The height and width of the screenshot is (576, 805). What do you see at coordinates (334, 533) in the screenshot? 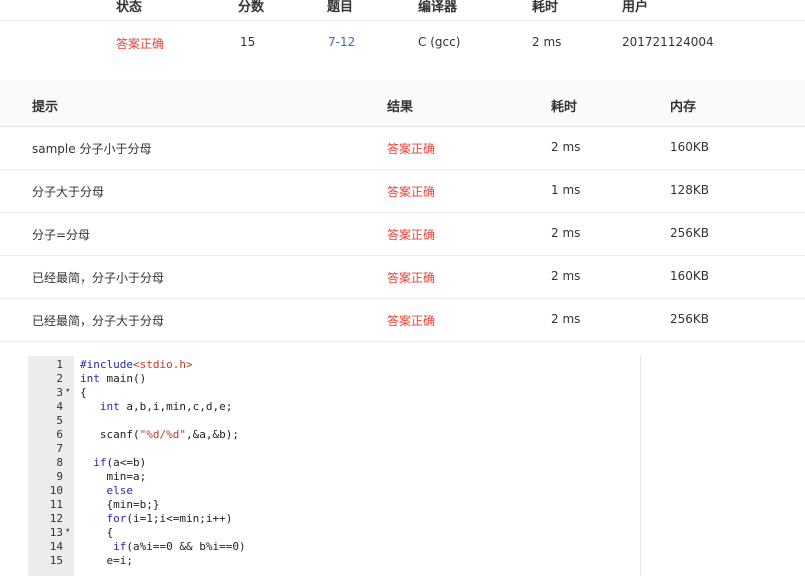
I see `code-line: 13 ▾ {` at bounding box center [334, 533].